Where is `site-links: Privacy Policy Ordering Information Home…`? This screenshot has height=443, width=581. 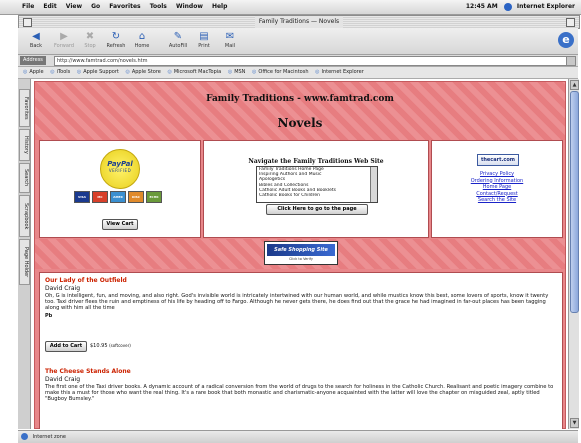 site-links: Privacy Policy Ordering Information Home… is located at coordinates (497, 187).